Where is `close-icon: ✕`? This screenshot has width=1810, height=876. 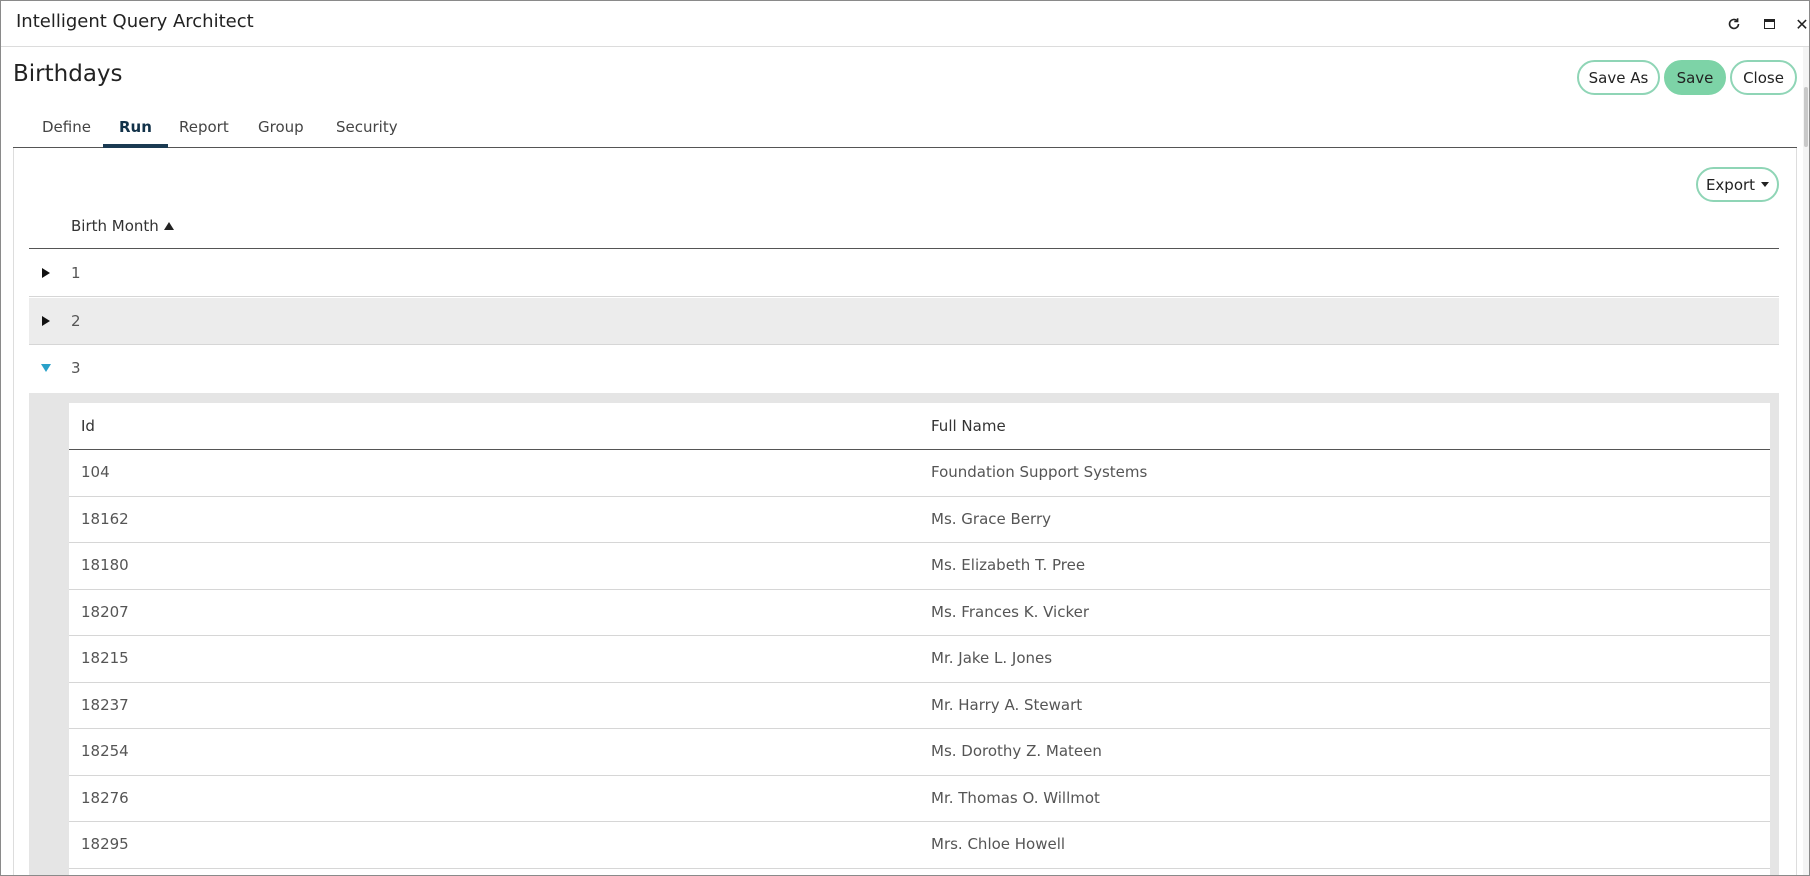
close-icon: ✕ is located at coordinates (1800, 24).